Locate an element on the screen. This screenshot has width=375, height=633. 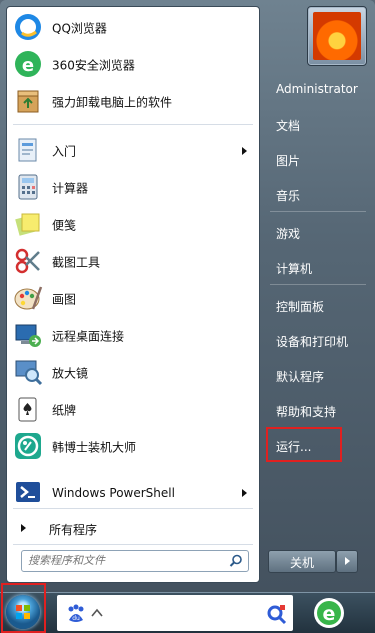
sticky-notes-icon is located at coordinates (27, 224).